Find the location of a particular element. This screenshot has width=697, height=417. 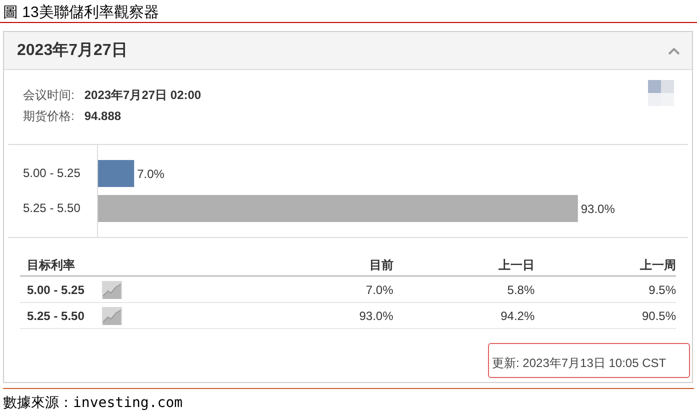

axis-label: 5.25 - 5.50 is located at coordinates (52, 208).